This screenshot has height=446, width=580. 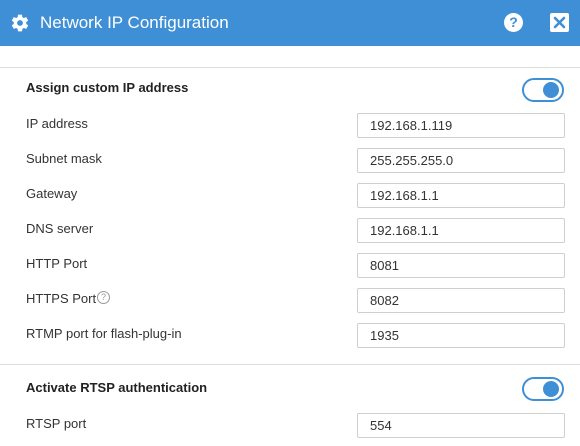 I want to click on rtsp-auth-toggle, so click(x=543, y=389).